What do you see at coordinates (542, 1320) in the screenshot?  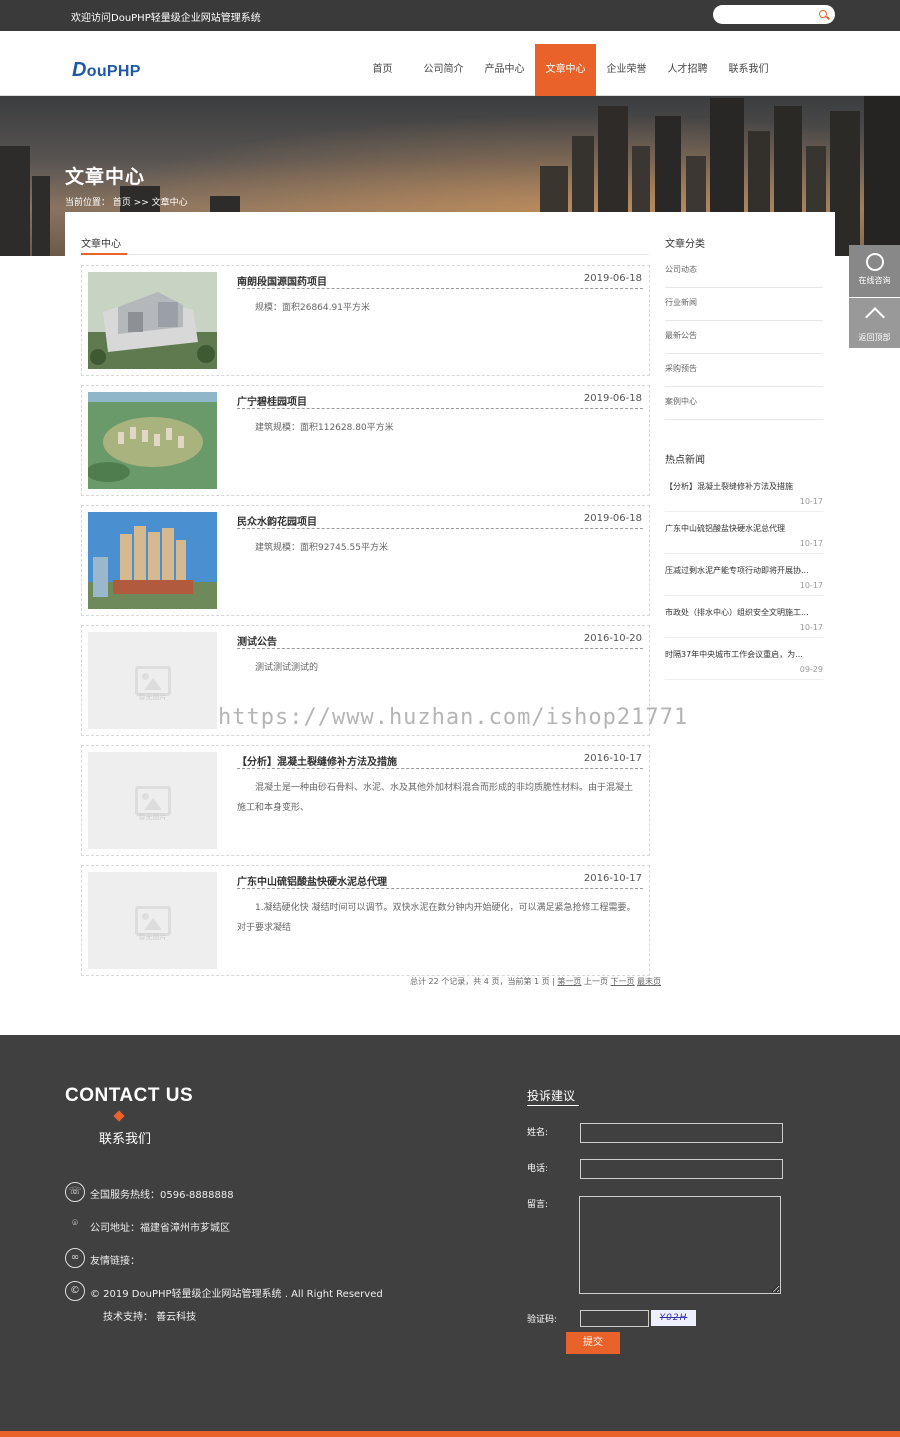 I see `captcha-label: 验证码:` at bounding box center [542, 1320].